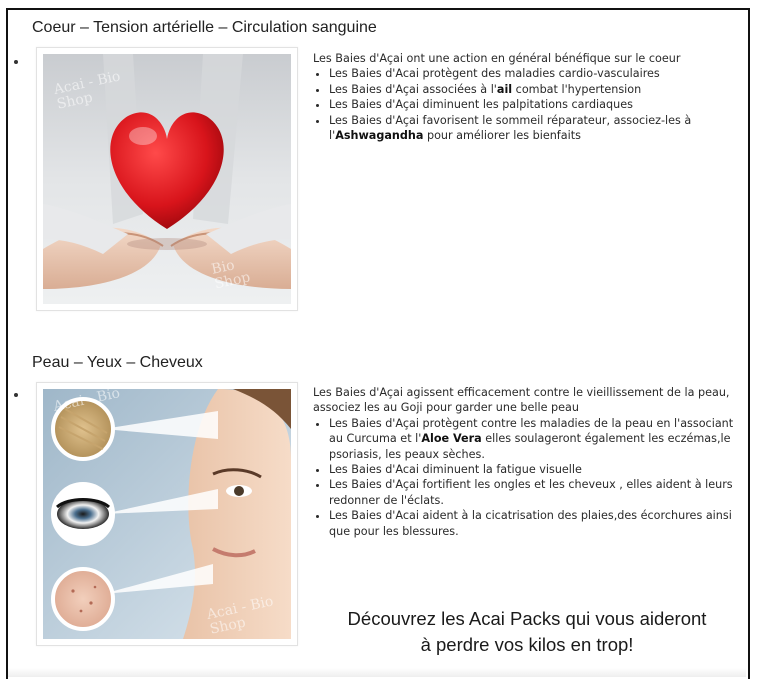  What do you see at coordinates (527, 644) in the screenshot?
I see `cta-line-2: à perdre vos kilos en trop!` at bounding box center [527, 644].